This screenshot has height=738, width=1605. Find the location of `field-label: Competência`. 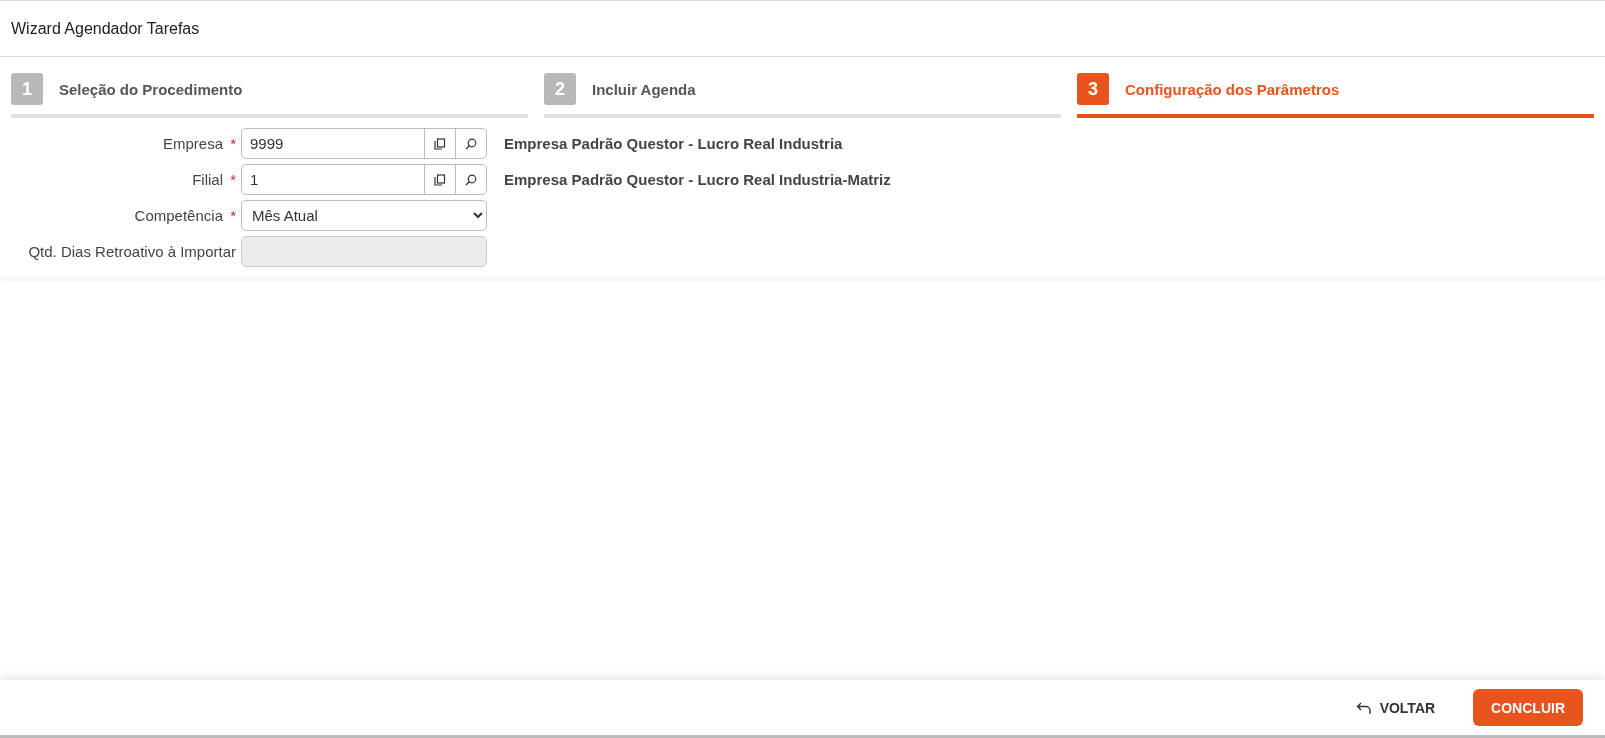

field-label: Competência is located at coordinates (178, 215).